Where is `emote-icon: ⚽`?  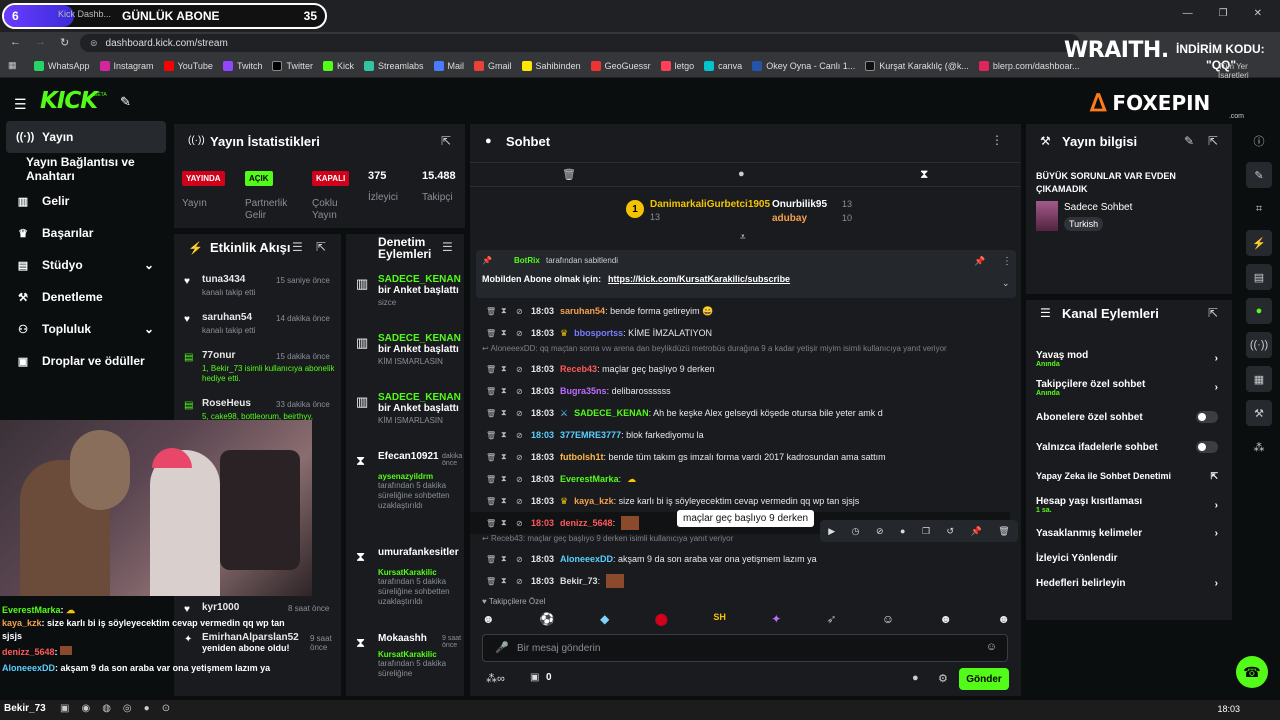
emote-icon: ⚽ is located at coordinates (547, 619).